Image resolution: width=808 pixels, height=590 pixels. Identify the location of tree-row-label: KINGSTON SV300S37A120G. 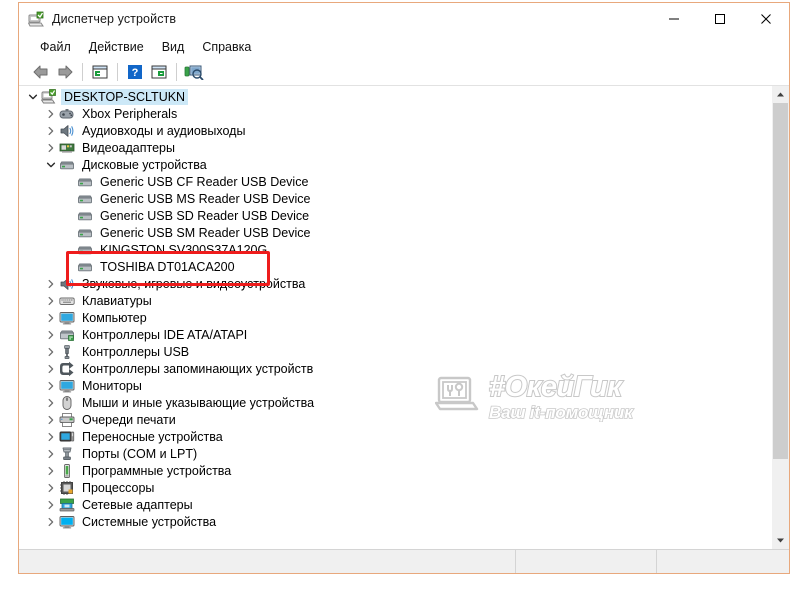
(184, 249).